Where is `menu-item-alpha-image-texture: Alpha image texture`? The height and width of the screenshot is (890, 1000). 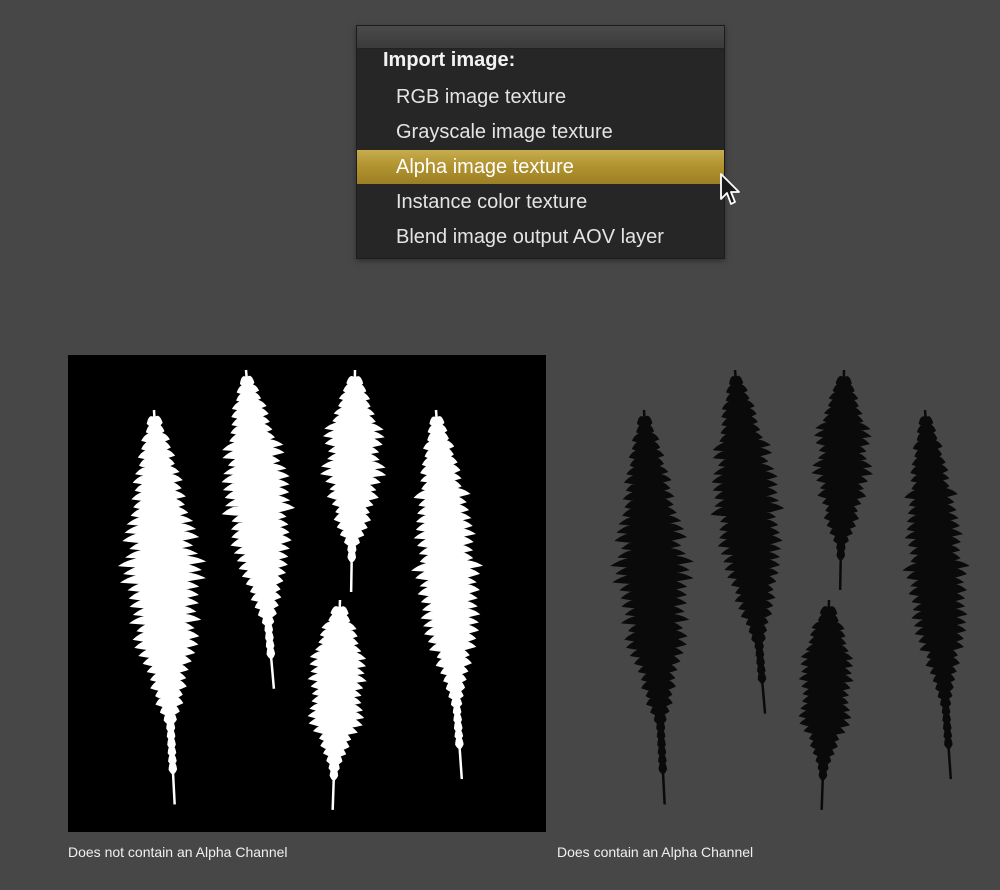 menu-item-alpha-image-texture: Alpha image texture is located at coordinates (540, 167).